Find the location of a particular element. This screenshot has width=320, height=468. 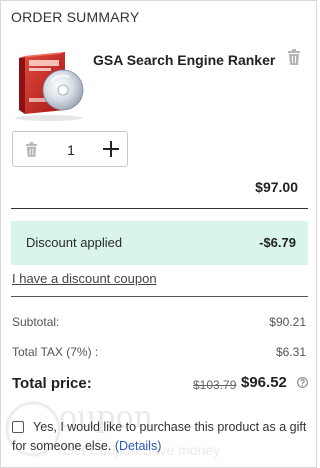

quantity-stepper: 1 is located at coordinates (70, 149).